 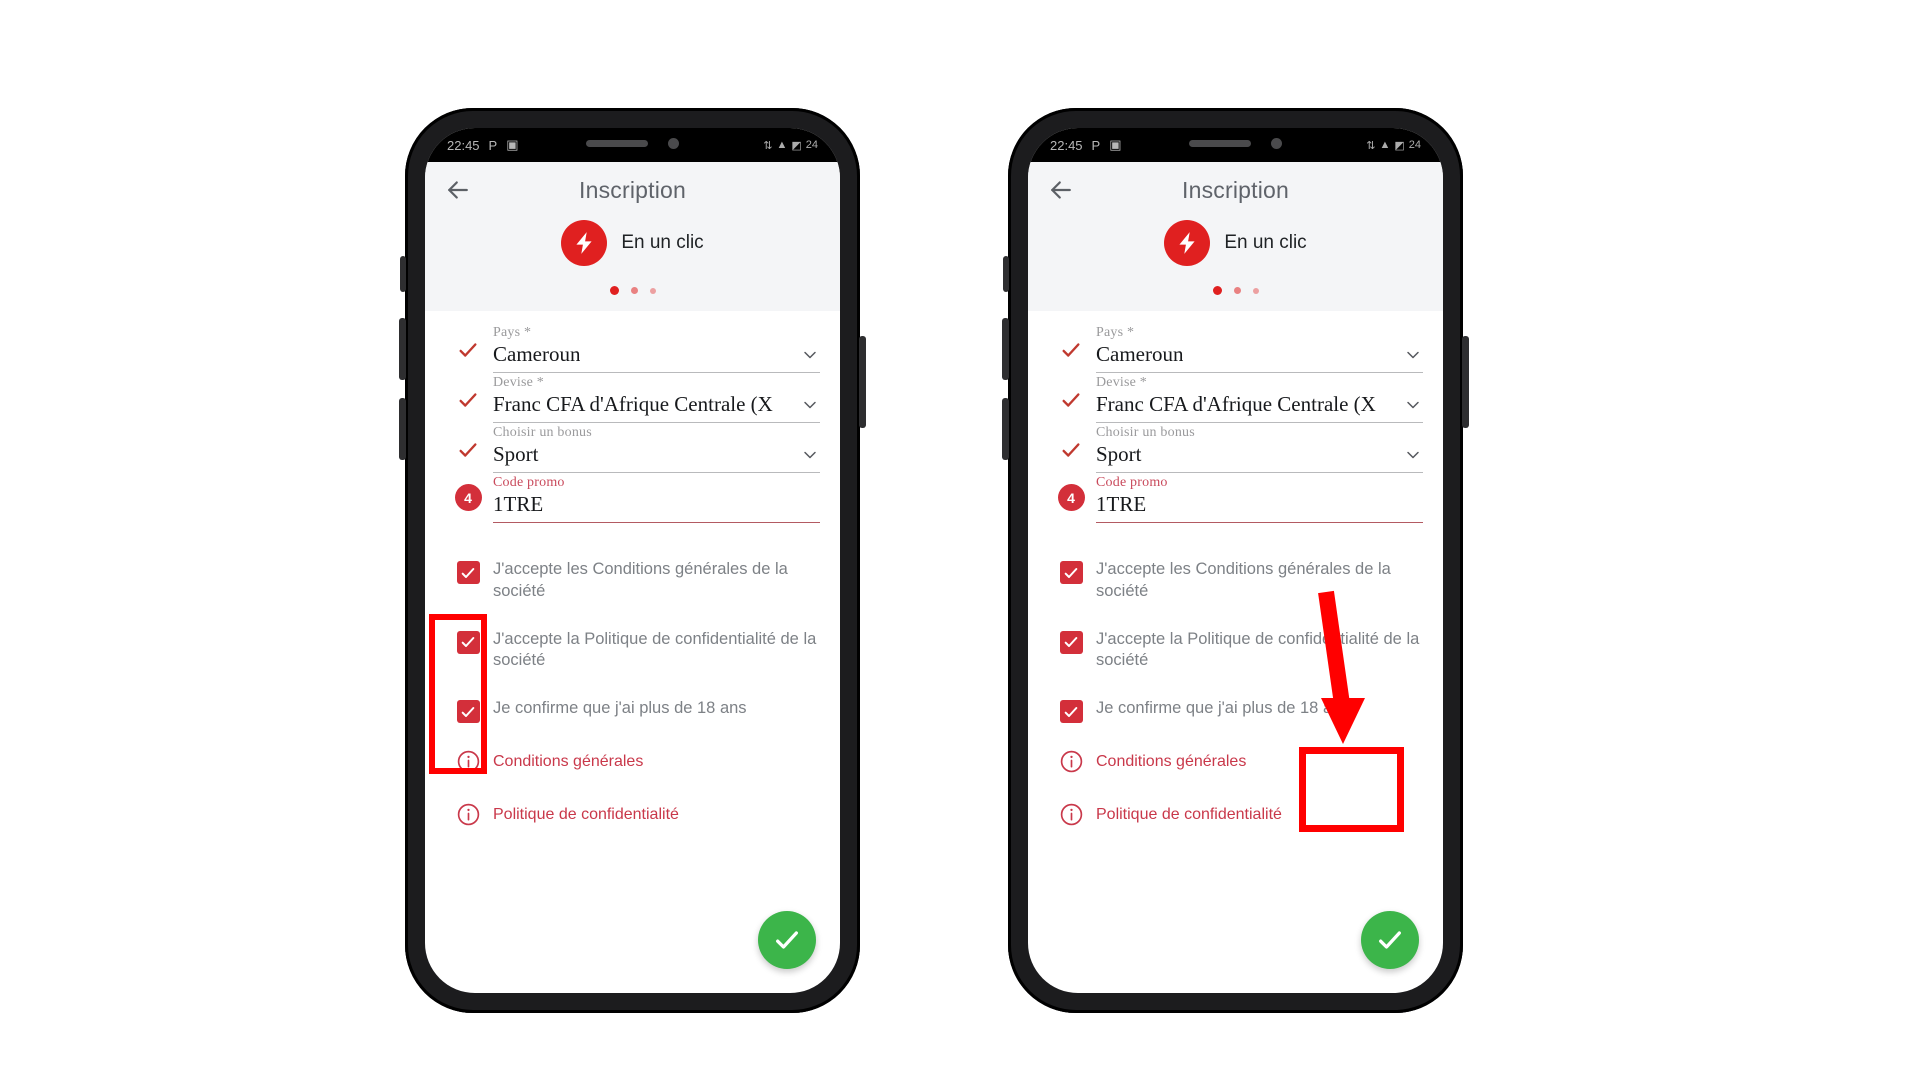 I want to click on status-bar-left: 22:45 P ▣, so click(x=1086, y=145).